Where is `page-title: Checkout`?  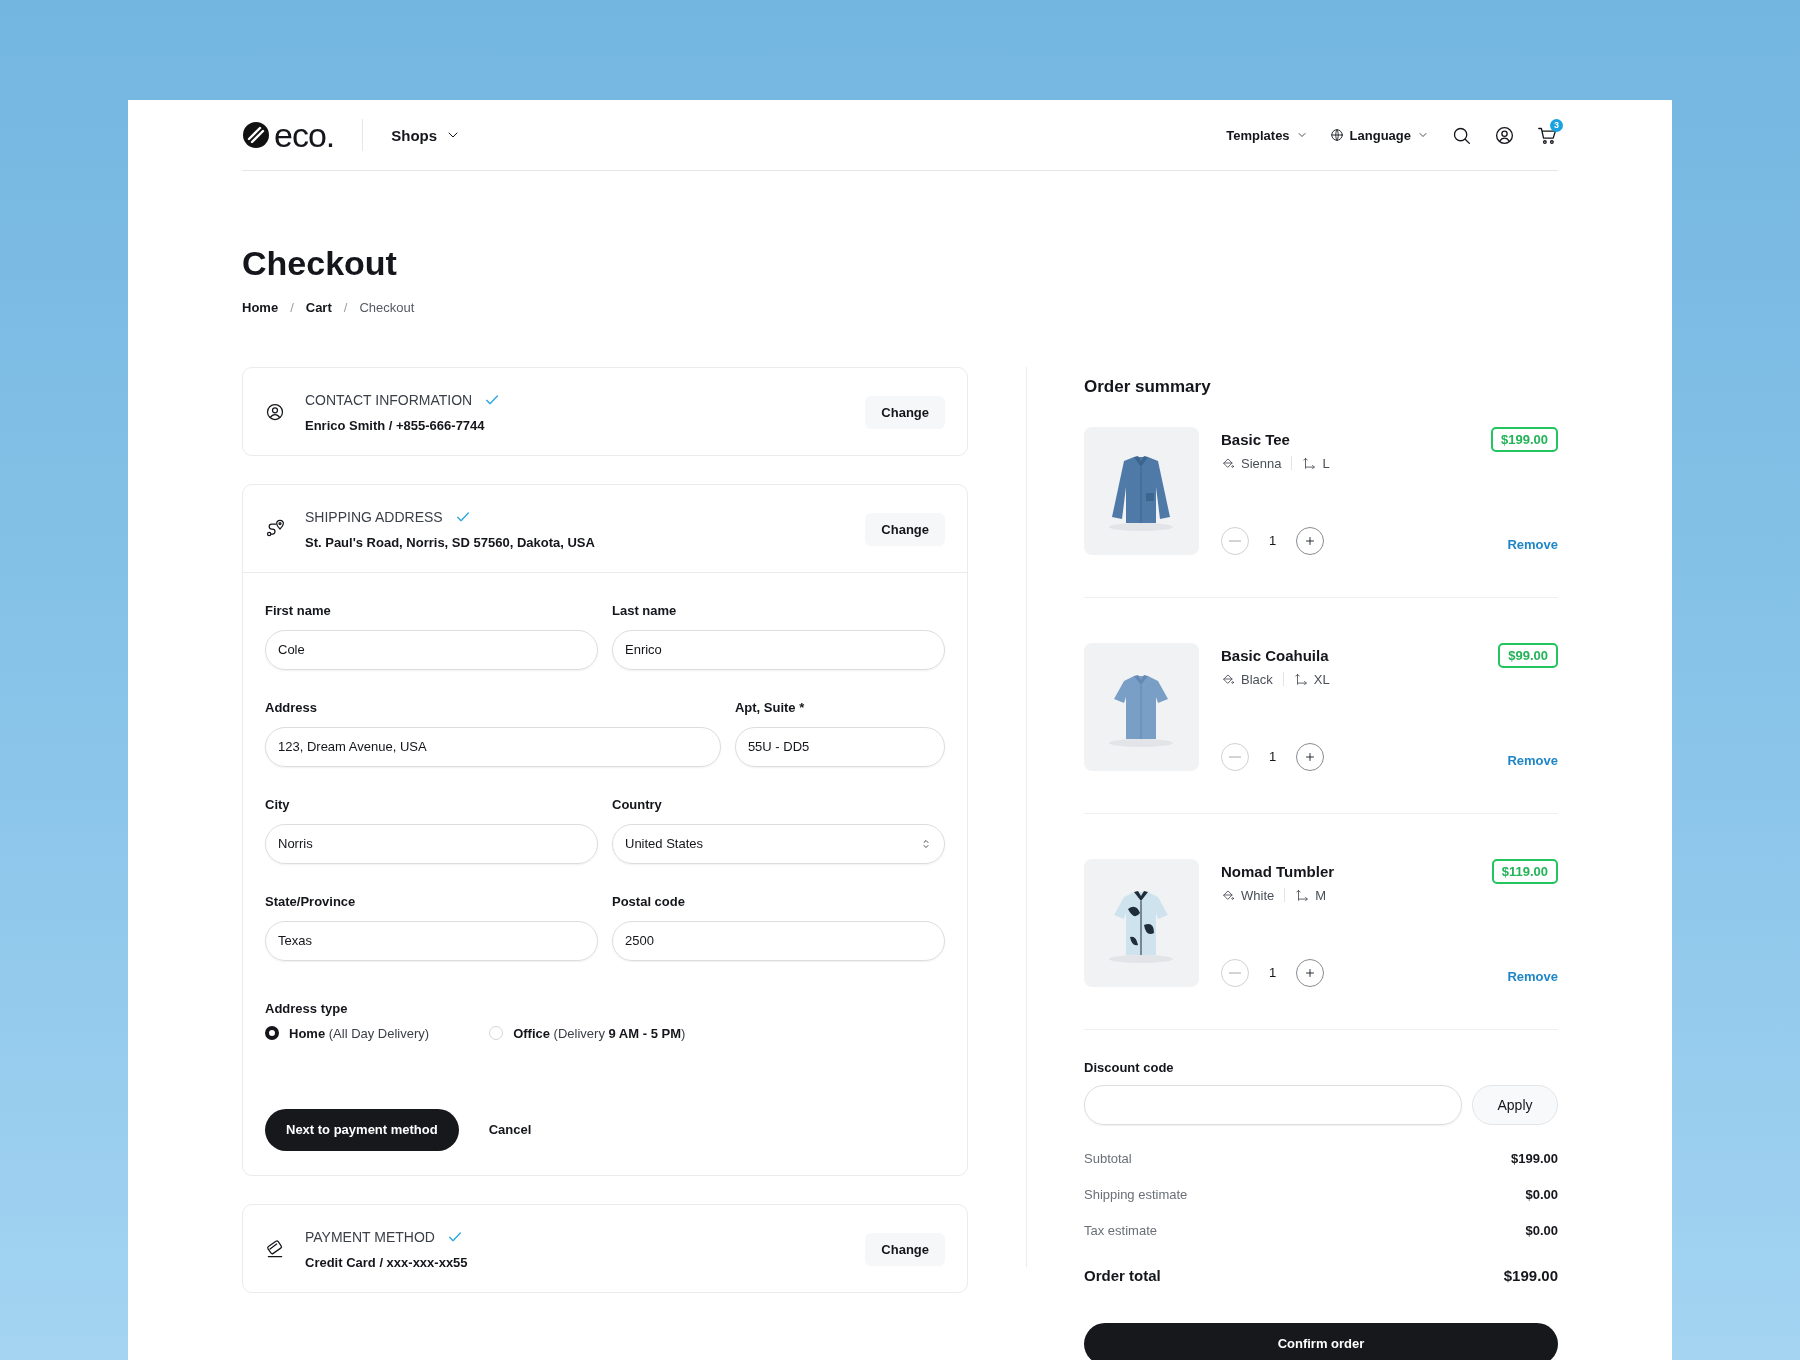 page-title: Checkout is located at coordinates (320, 263).